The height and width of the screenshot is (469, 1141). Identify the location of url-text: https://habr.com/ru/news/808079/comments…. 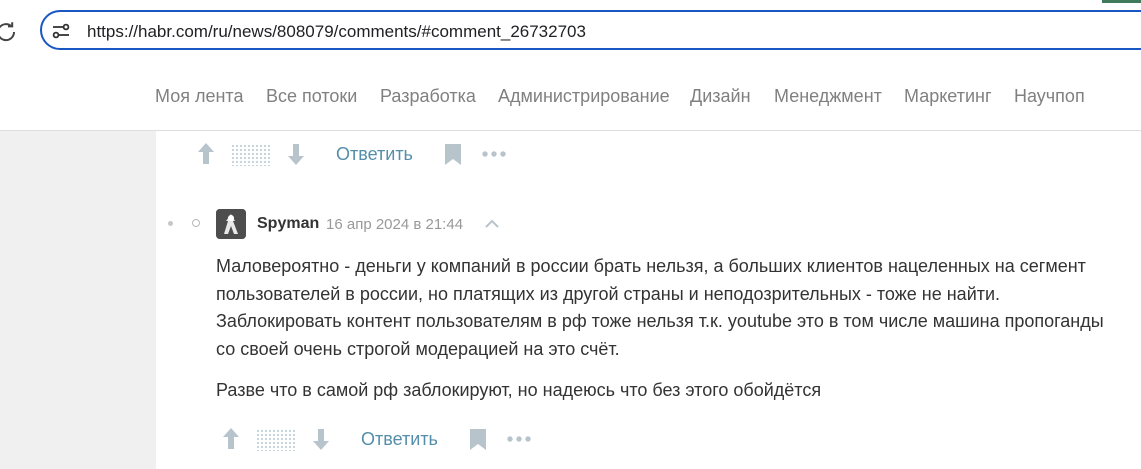
(336, 32).